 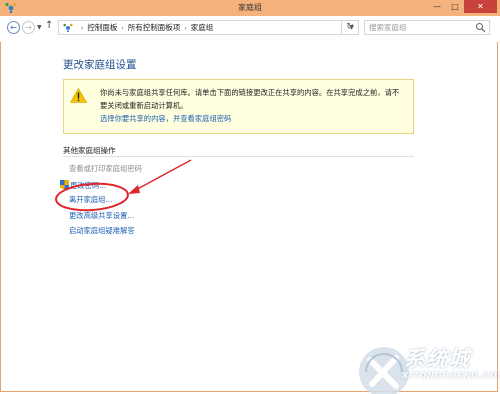 What do you see at coordinates (388, 27) in the screenshot?
I see `search-placeholder: 搜索家庭组` at bounding box center [388, 27].